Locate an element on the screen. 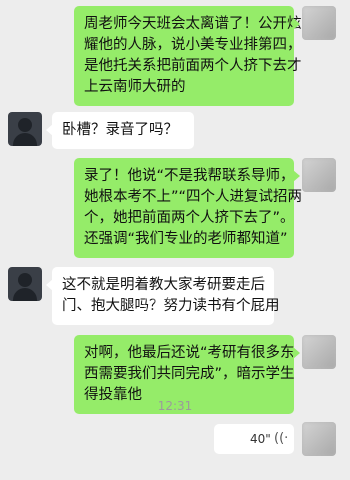 This screenshot has height=480, width=350. message-line: 还强调“我们专业的老师都知道” is located at coordinates (186, 239).